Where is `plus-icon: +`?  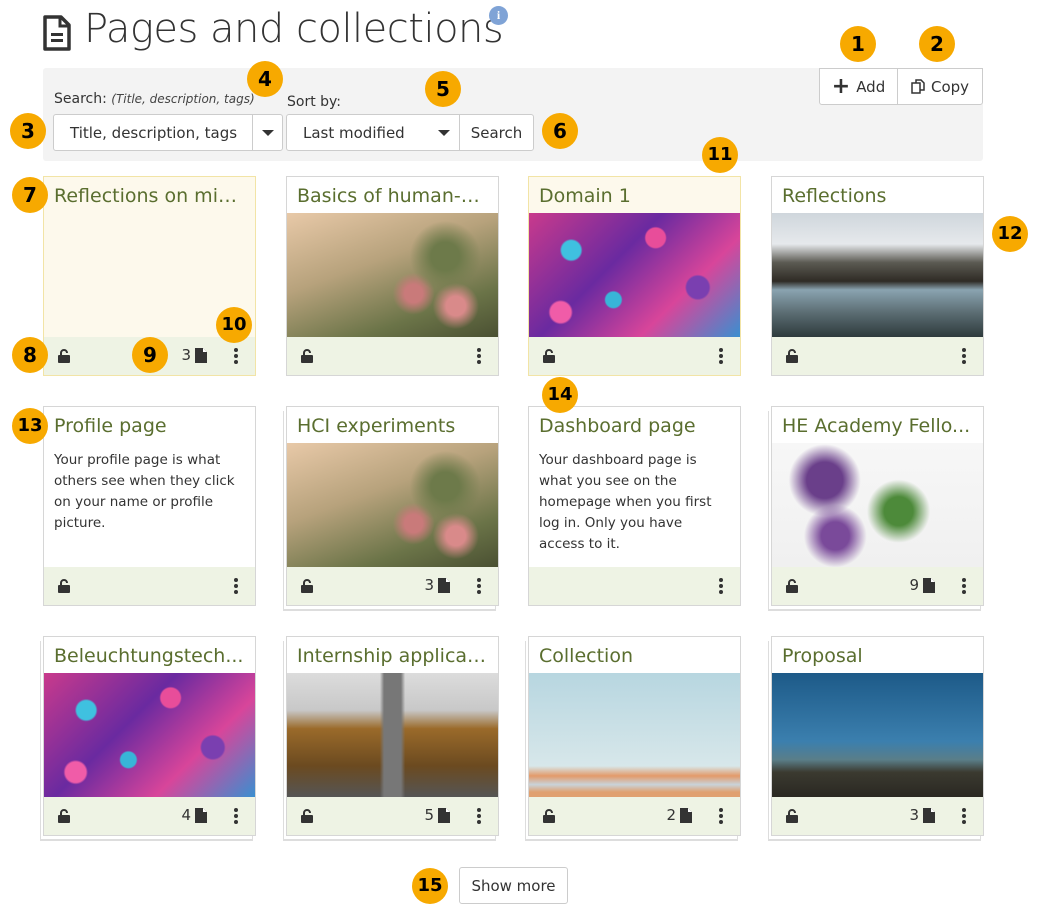
plus-icon: + is located at coordinates (841, 86).